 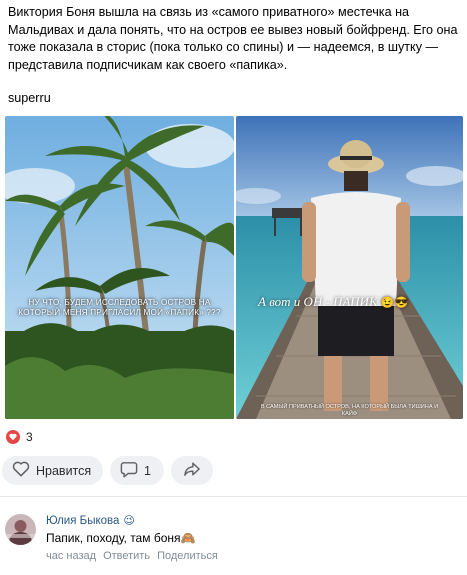 I want to click on comment-meta: час назад Ответить Поделиться, so click(x=132, y=556).